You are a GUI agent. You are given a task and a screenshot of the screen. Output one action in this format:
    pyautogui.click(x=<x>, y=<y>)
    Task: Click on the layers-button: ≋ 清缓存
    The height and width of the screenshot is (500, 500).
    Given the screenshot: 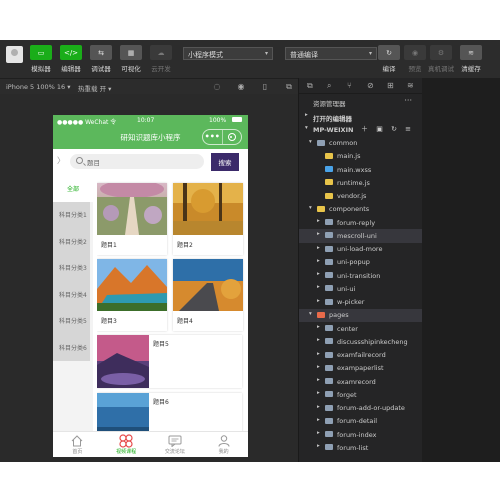 What is the action you would take?
    pyautogui.click(x=471, y=59)
    